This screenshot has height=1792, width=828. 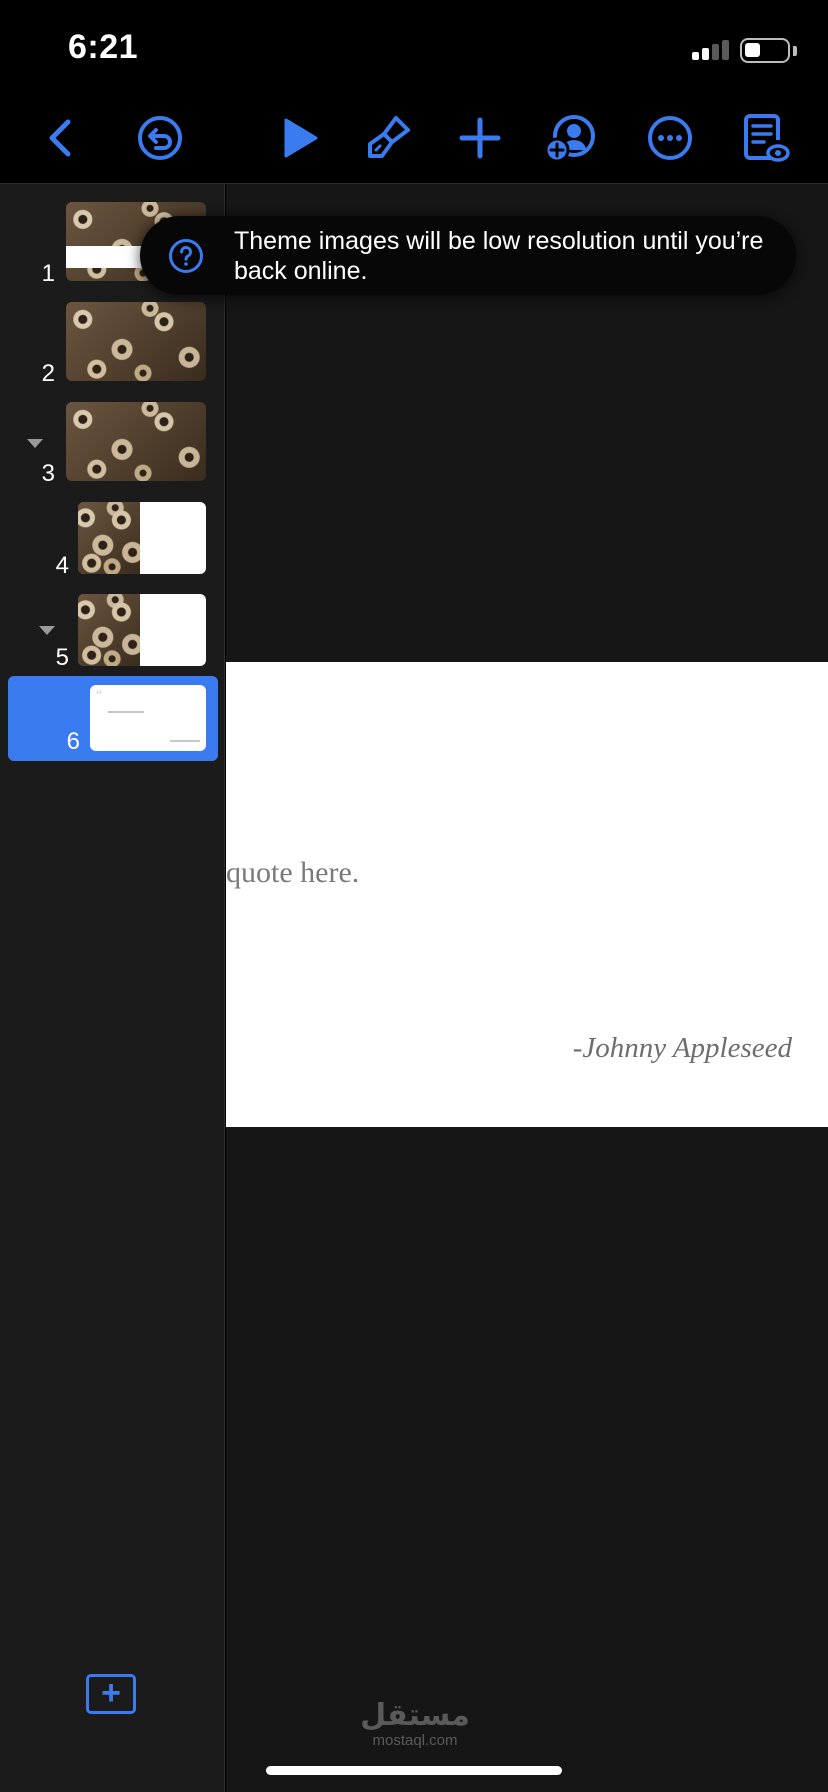 I want to click on more-icon, so click(x=670, y=138).